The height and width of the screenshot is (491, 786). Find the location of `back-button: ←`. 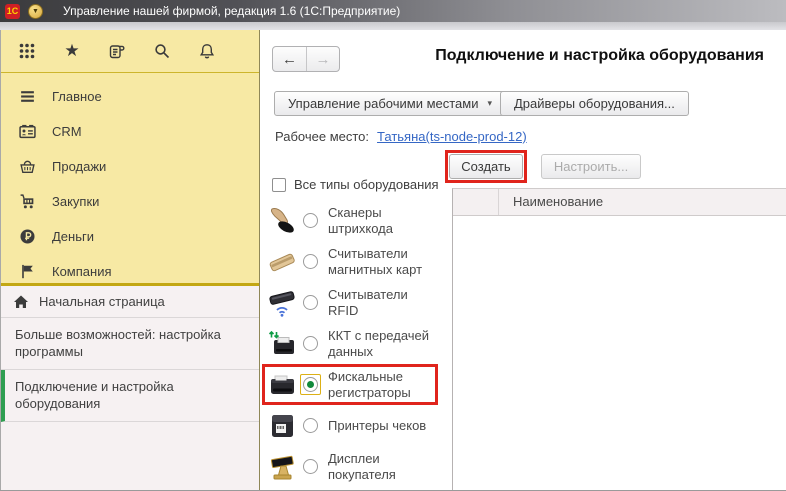

back-button: ← is located at coordinates (289, 59).